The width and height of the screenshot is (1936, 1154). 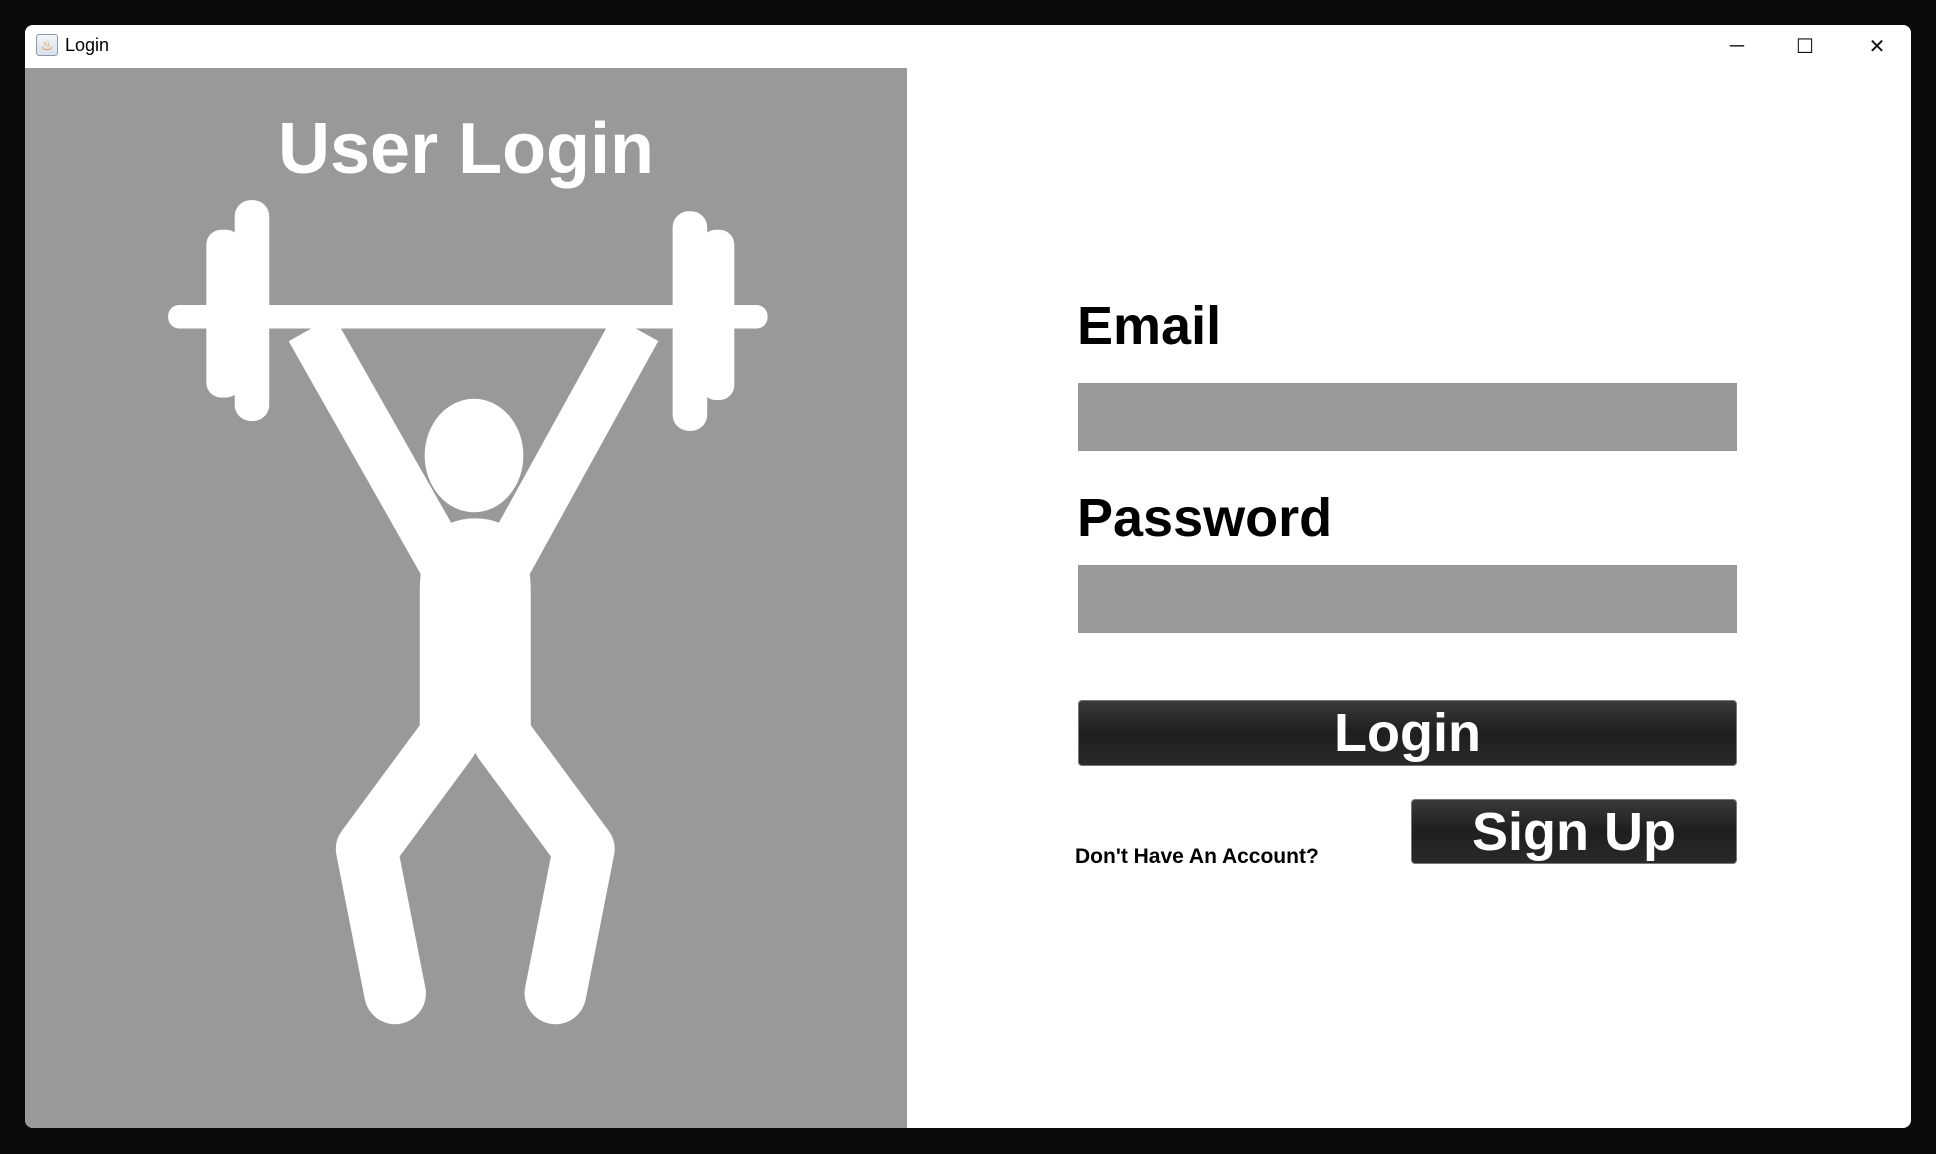 What do you see at coordinates (1149, 326) in the screenshot?
I see `email-label: Email` at bounding box center [1149, 326].